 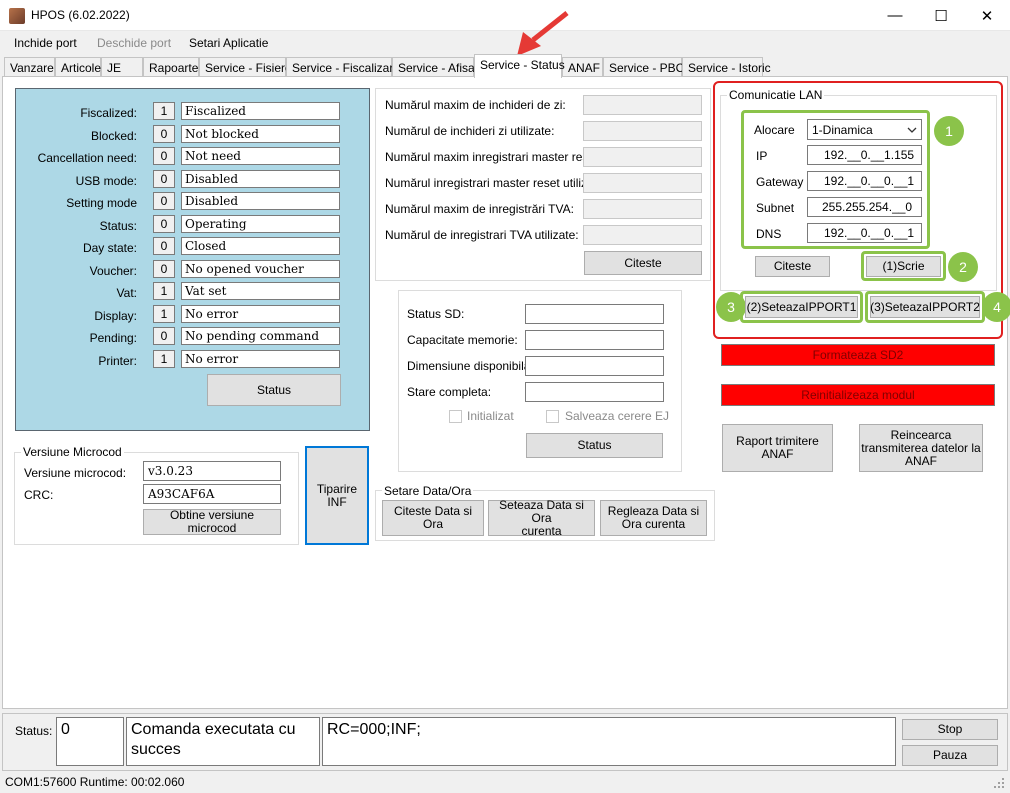 What do you see at coordinates (950, 729) in the screenshot?
I see `stop-button: Stop` at bounding box center [950, 729].